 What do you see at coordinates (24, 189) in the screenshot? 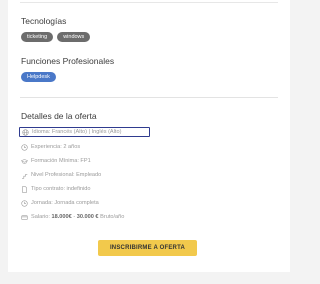
I see `document-icon` at bounding box center [24, 189].